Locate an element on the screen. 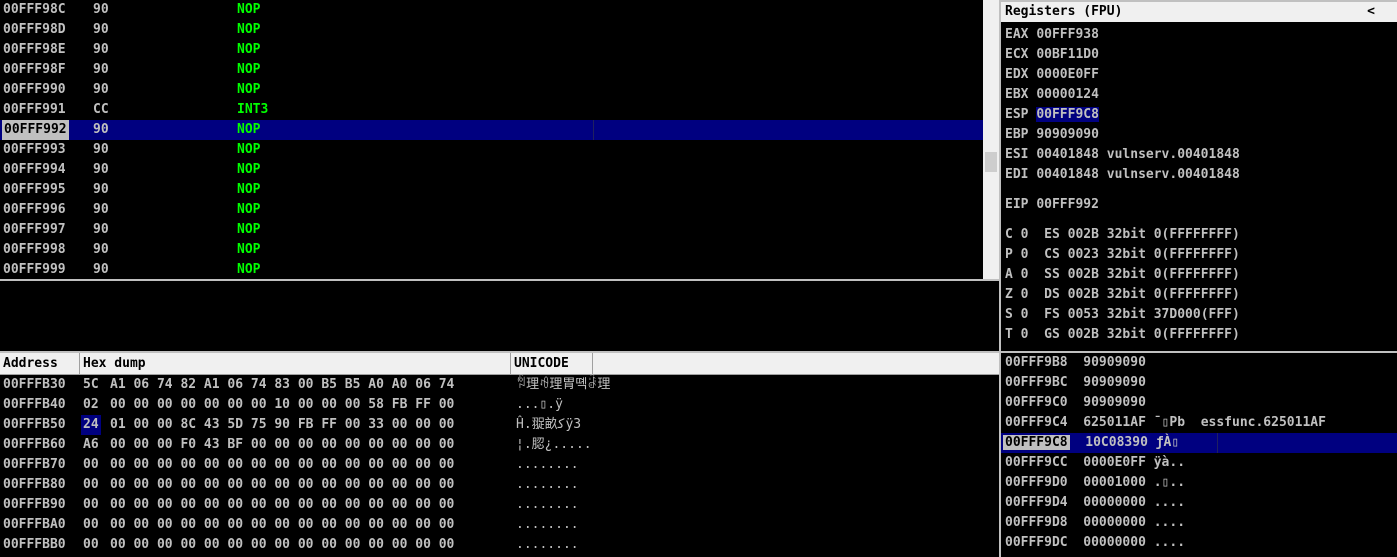  disasm-row: 00FFF999 90 NOP is located at coordinates (491, 269).